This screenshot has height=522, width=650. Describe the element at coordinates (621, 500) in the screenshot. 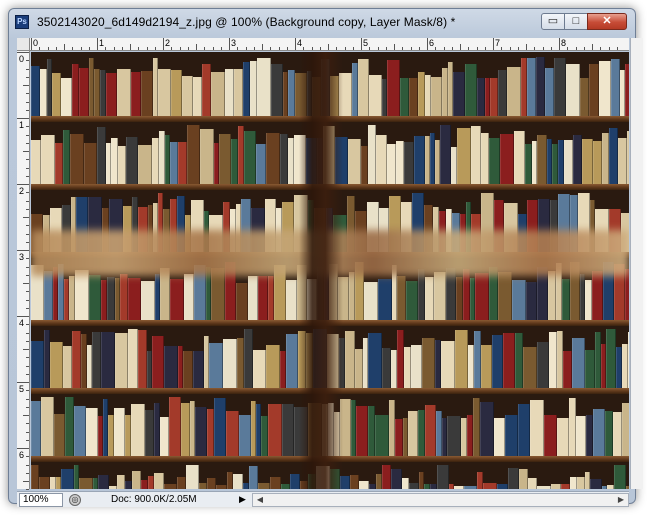

I see `scroll-right-icon: ▶` at that location.